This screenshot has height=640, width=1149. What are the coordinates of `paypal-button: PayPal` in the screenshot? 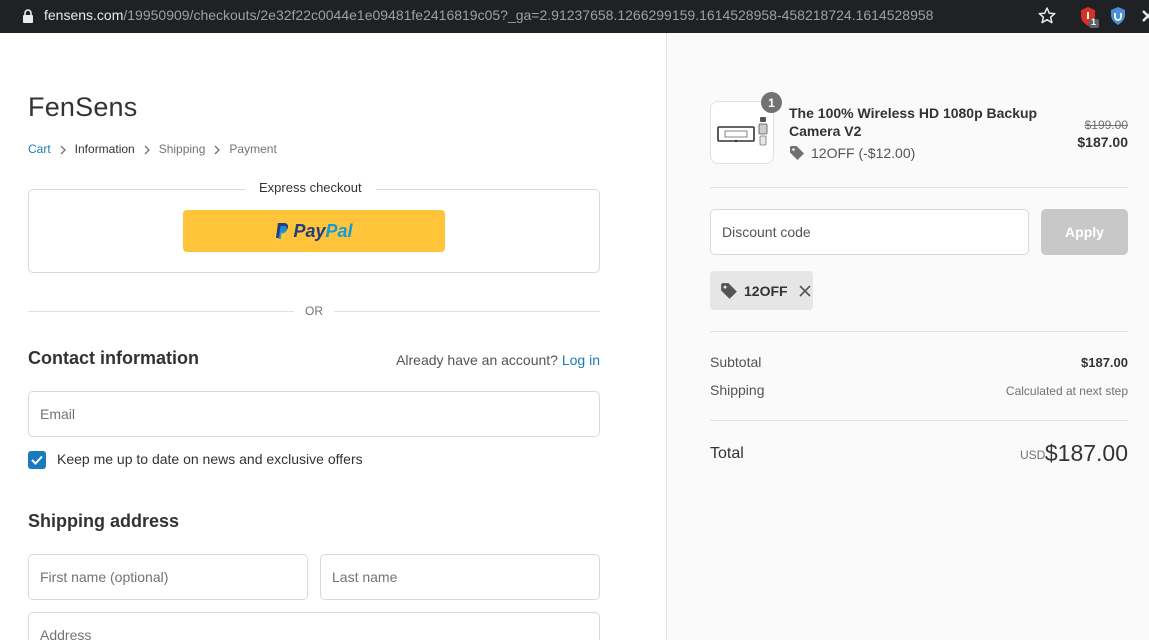 It's located at (314, 231).